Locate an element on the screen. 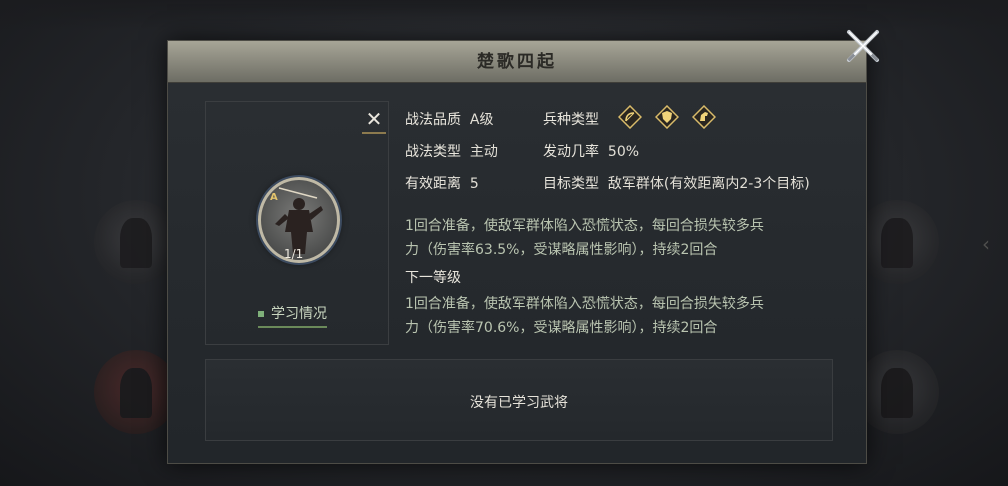 Image resolution: width=1008 pixels, height=486 pixels. attr-troop-label: 兵种类型 is located at coordinates (571, 120).